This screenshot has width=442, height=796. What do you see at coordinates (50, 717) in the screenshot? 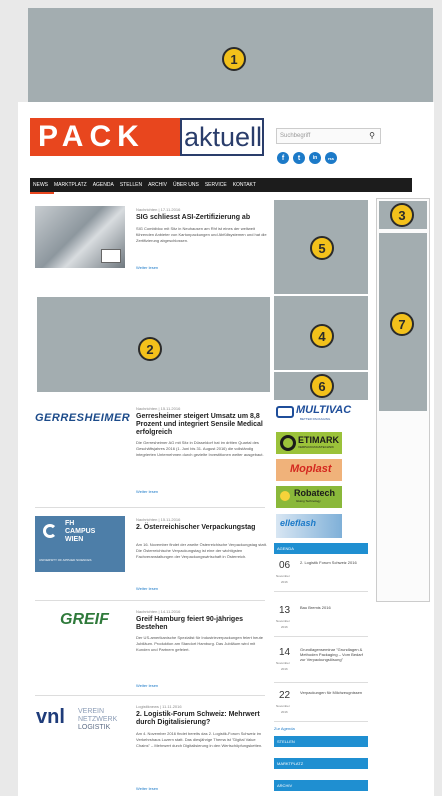
I see `vnl-logo: vnl` at bounding box center [50, 717].